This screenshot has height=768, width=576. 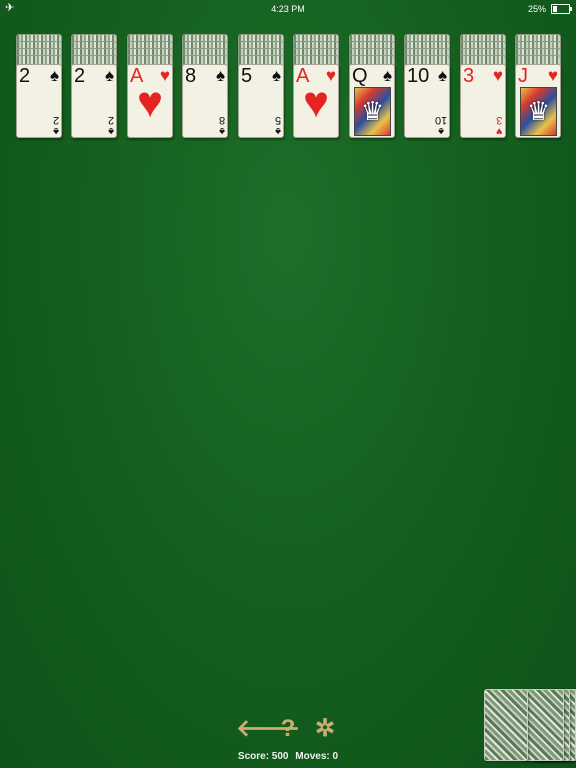 What do you see at coordinates (317, 756) in the screenshot?
I see `moves-label: Moves: 0` at bounding box center [317, 756].